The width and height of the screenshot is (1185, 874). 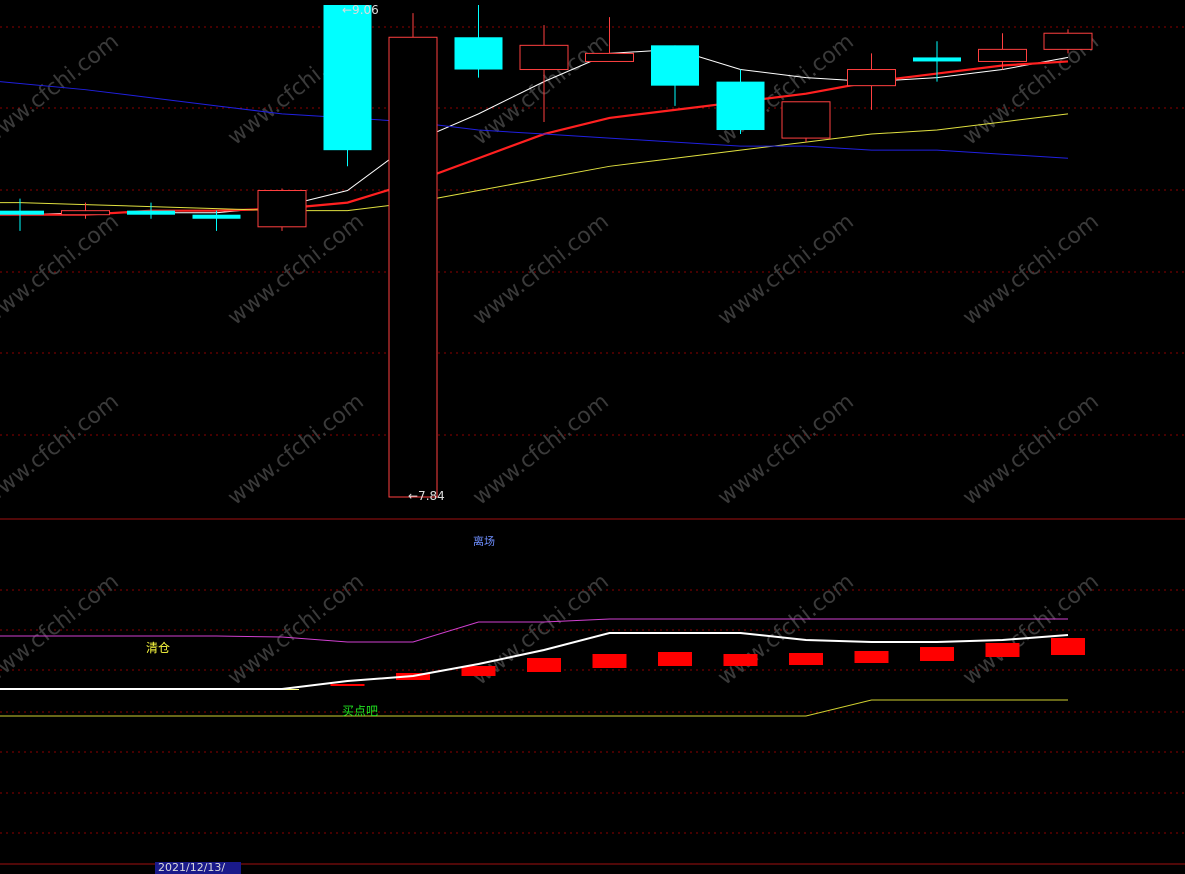 What do you see at coordinates (426, 496) in the screenshot?
I see `low-price-label: ←7.84` at bounding box center [426, 496].